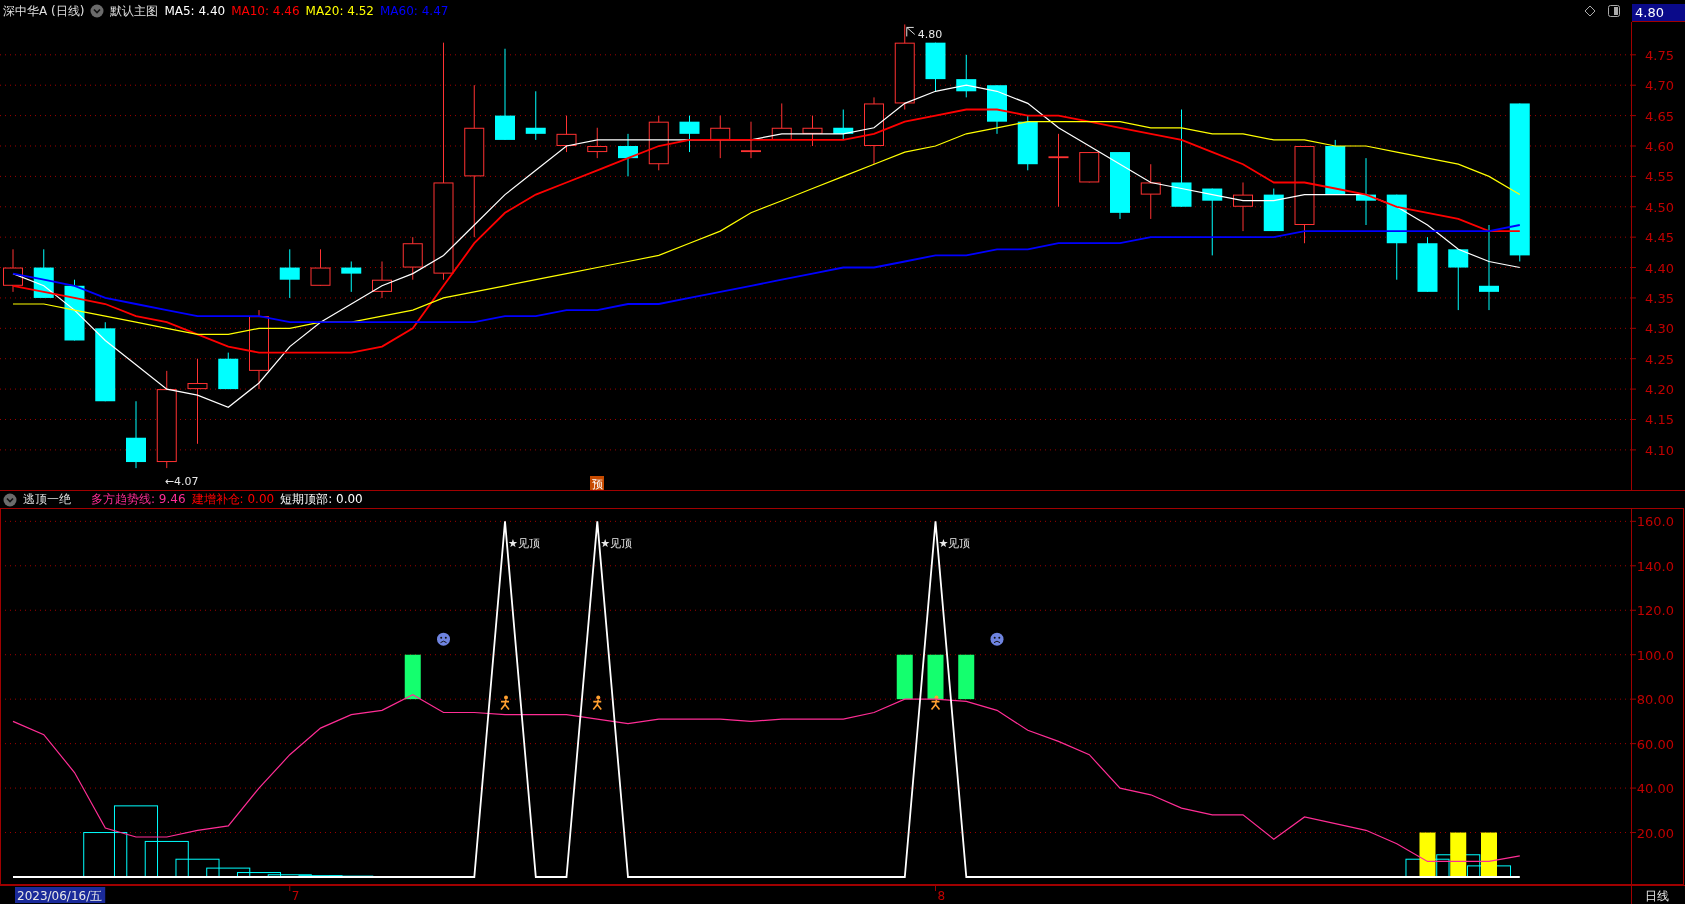 This screenshot has width=1685, height=904. I want to click on axis-label: 4.35, so click(1659, 298).